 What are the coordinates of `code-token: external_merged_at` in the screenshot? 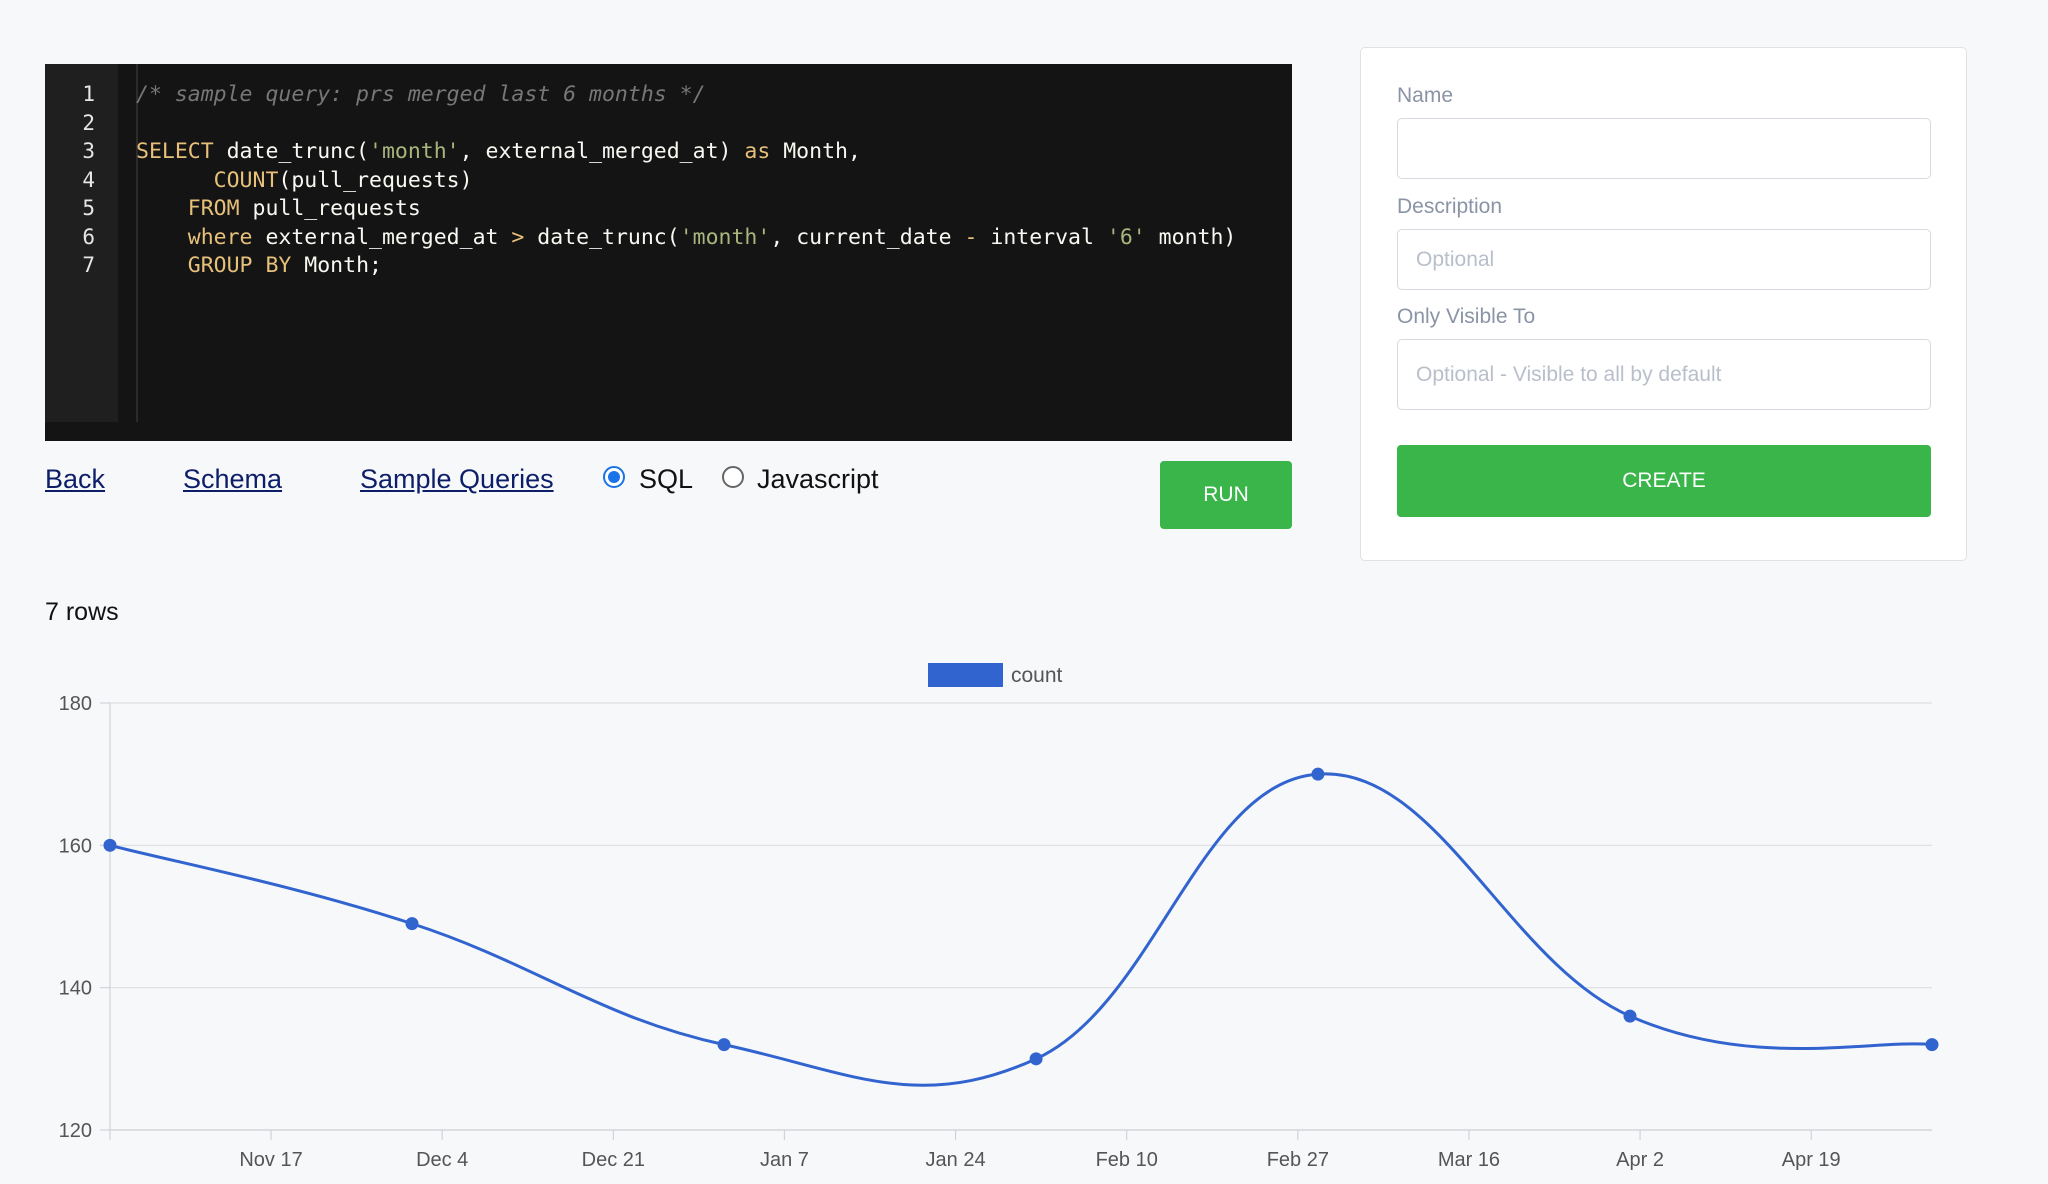 It's located at (382, 237).